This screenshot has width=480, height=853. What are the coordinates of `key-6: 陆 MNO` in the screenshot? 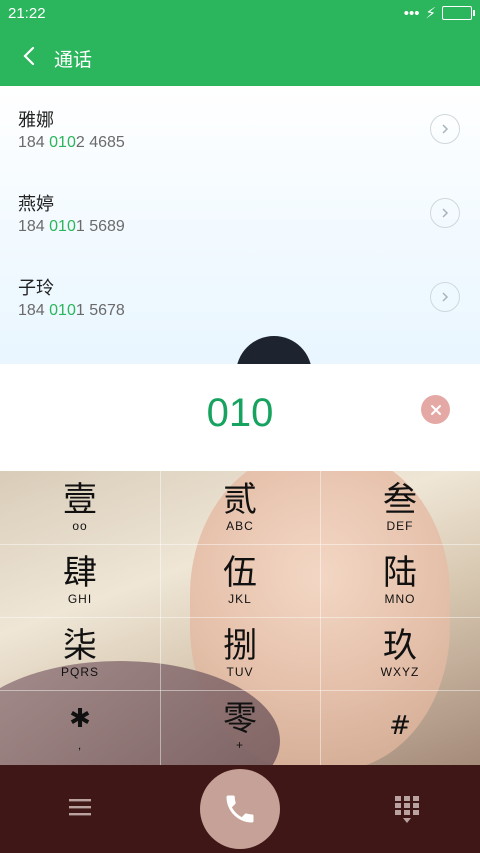 It's located at (400, 580).